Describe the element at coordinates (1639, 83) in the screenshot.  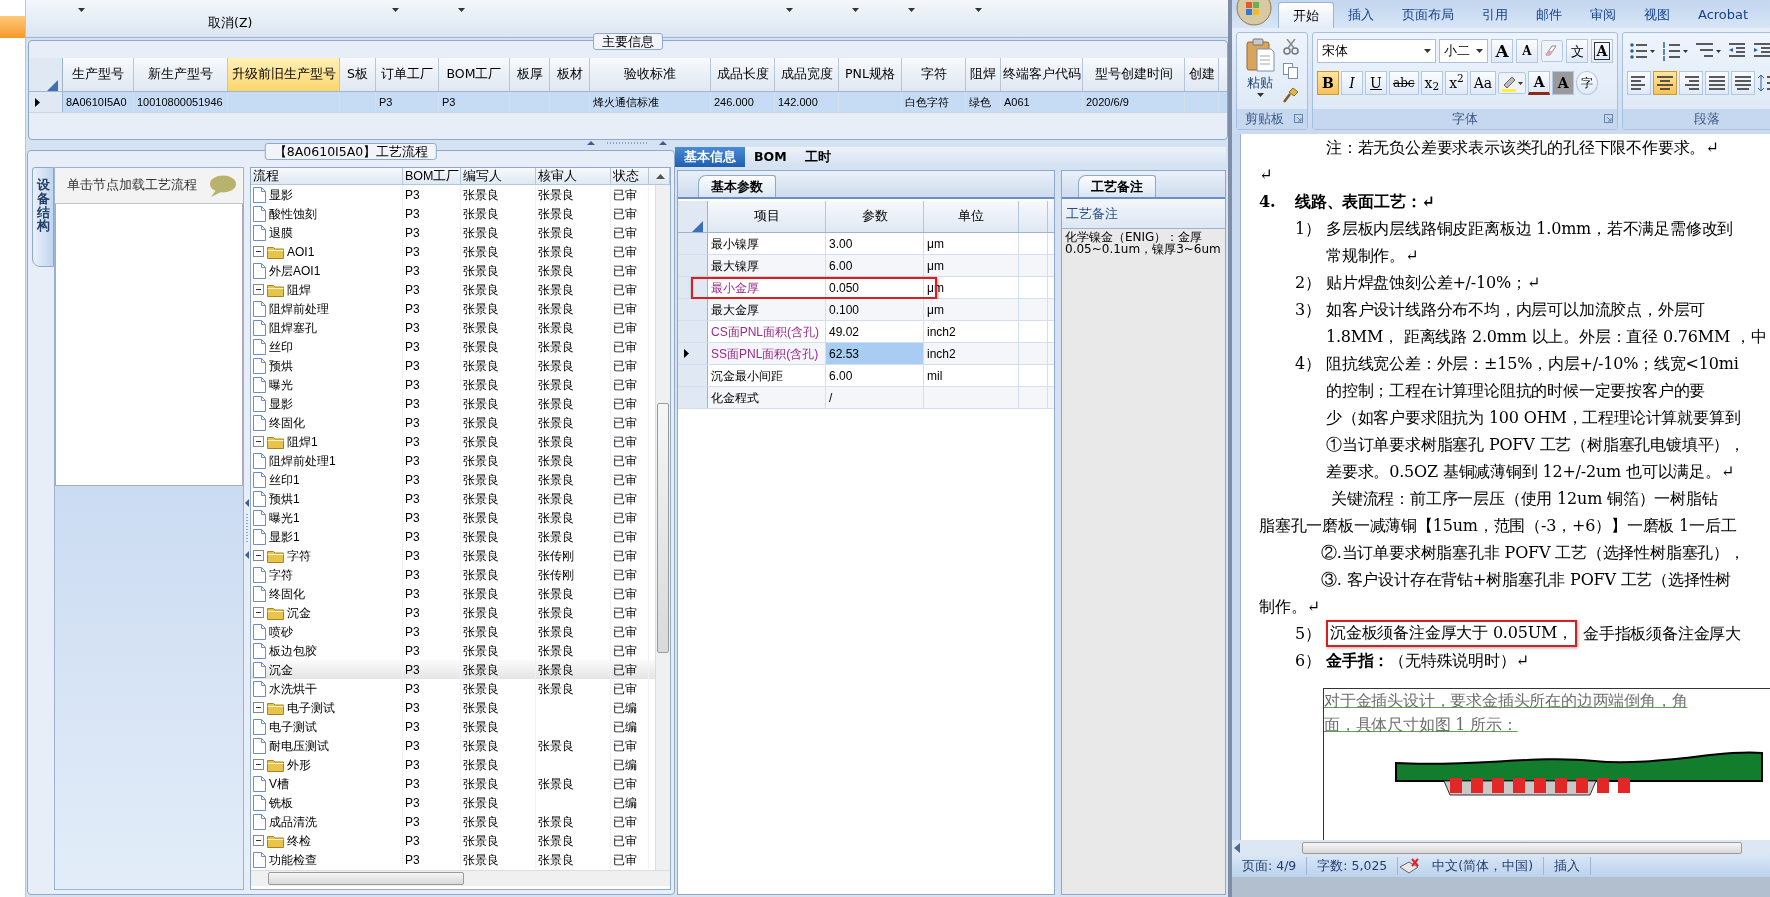
I see `align-left-button` at that location.